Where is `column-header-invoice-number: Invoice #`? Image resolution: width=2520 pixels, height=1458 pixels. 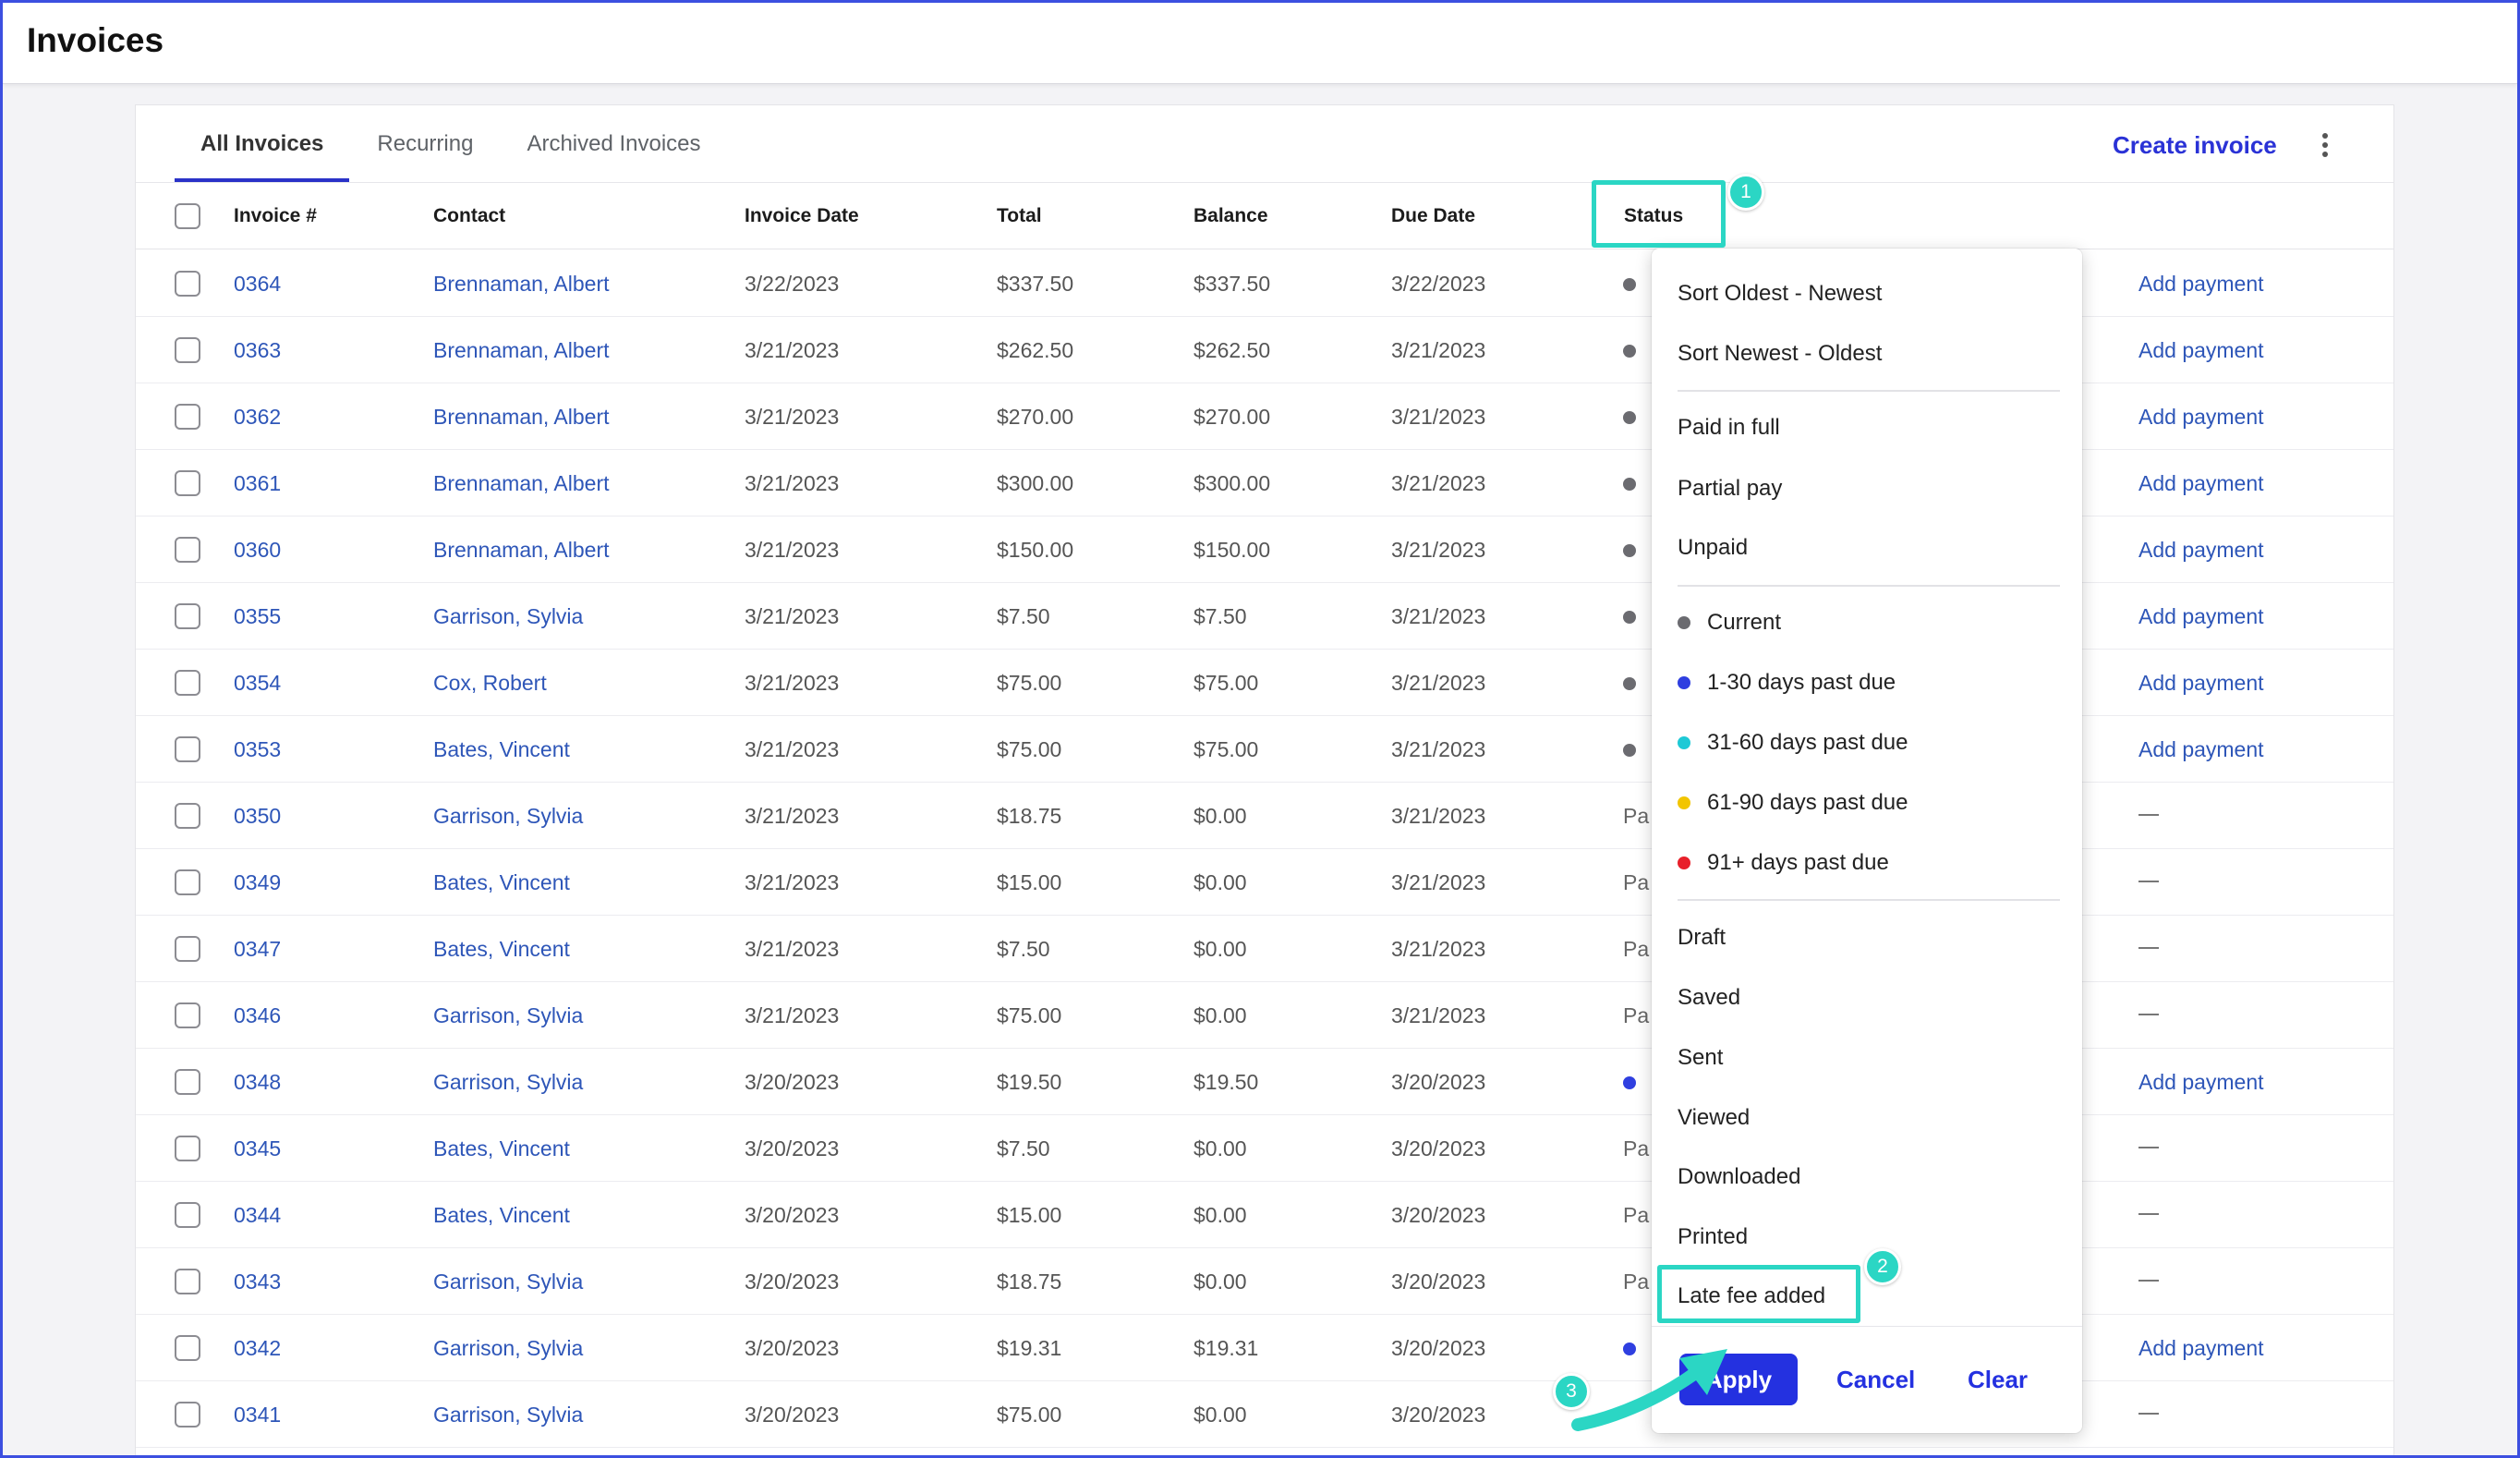 column-header-invoice-number: Invoice # is located at coordinates (275, 216).